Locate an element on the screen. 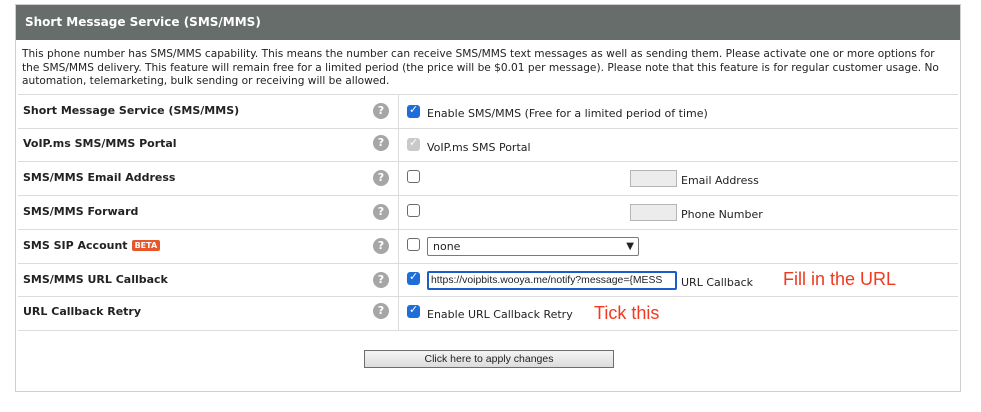 The height and width of the screenshot is (412, 981). fill-url-annotation: Fill in the URL is located at coordinates (840, 279).